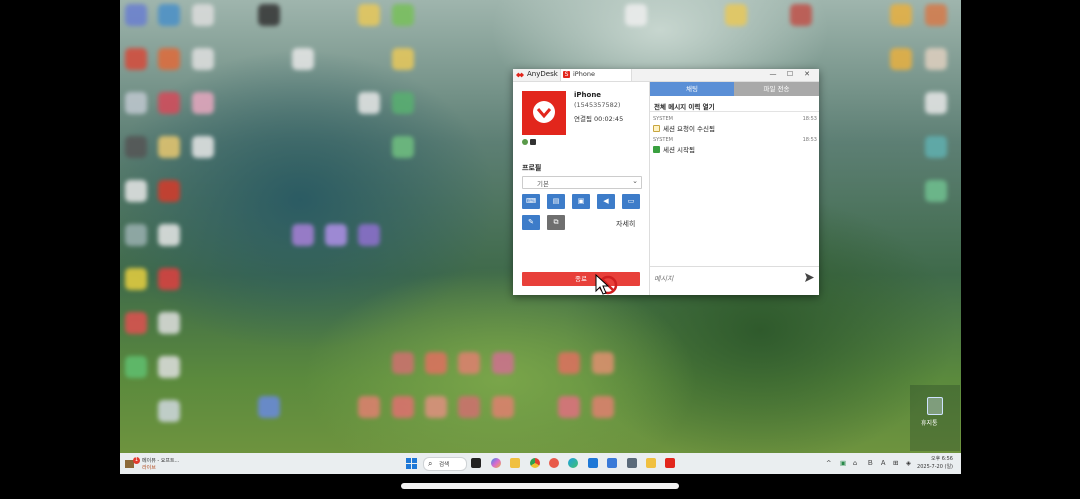 This screenshot has width=1080, height=499. What do you see at coordinates (535, 463) in the screenshot?
I see `chrome-icon` at bounding box center [535, 463].